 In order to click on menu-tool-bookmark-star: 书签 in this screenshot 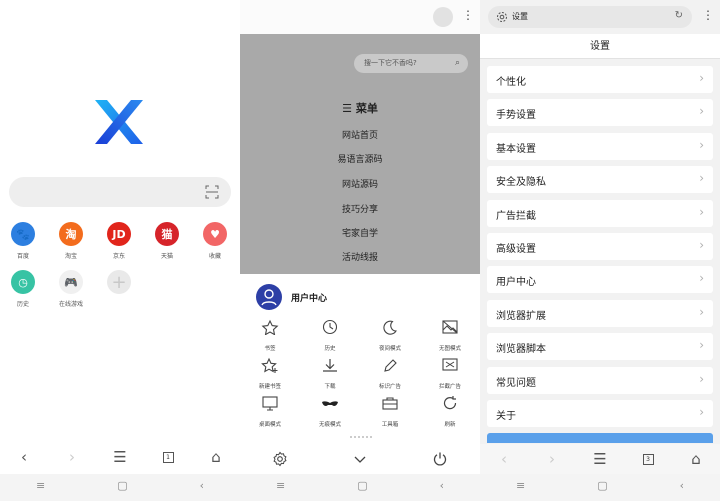, I will do `click(270, 335)`.